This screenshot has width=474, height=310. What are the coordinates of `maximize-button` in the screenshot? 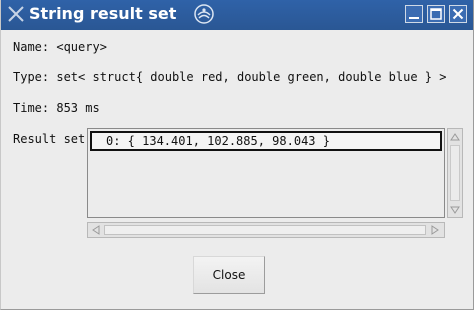 It's located at (436, 14).